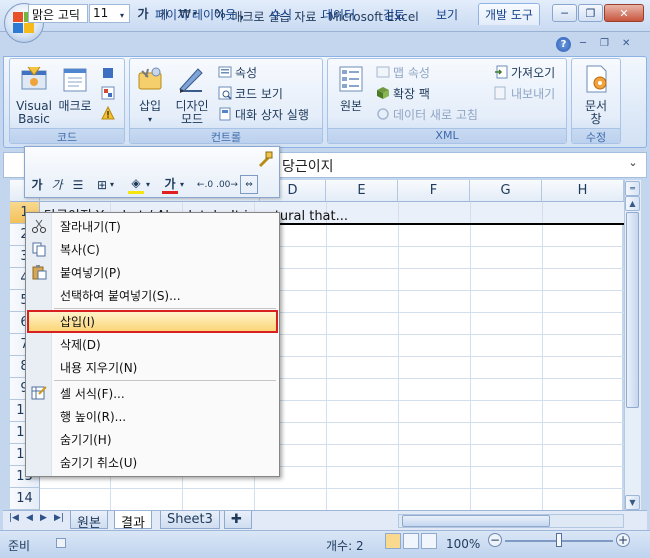  I want to click on menu-item-unhide: 숨기기 취소(U), so click(152, 462).